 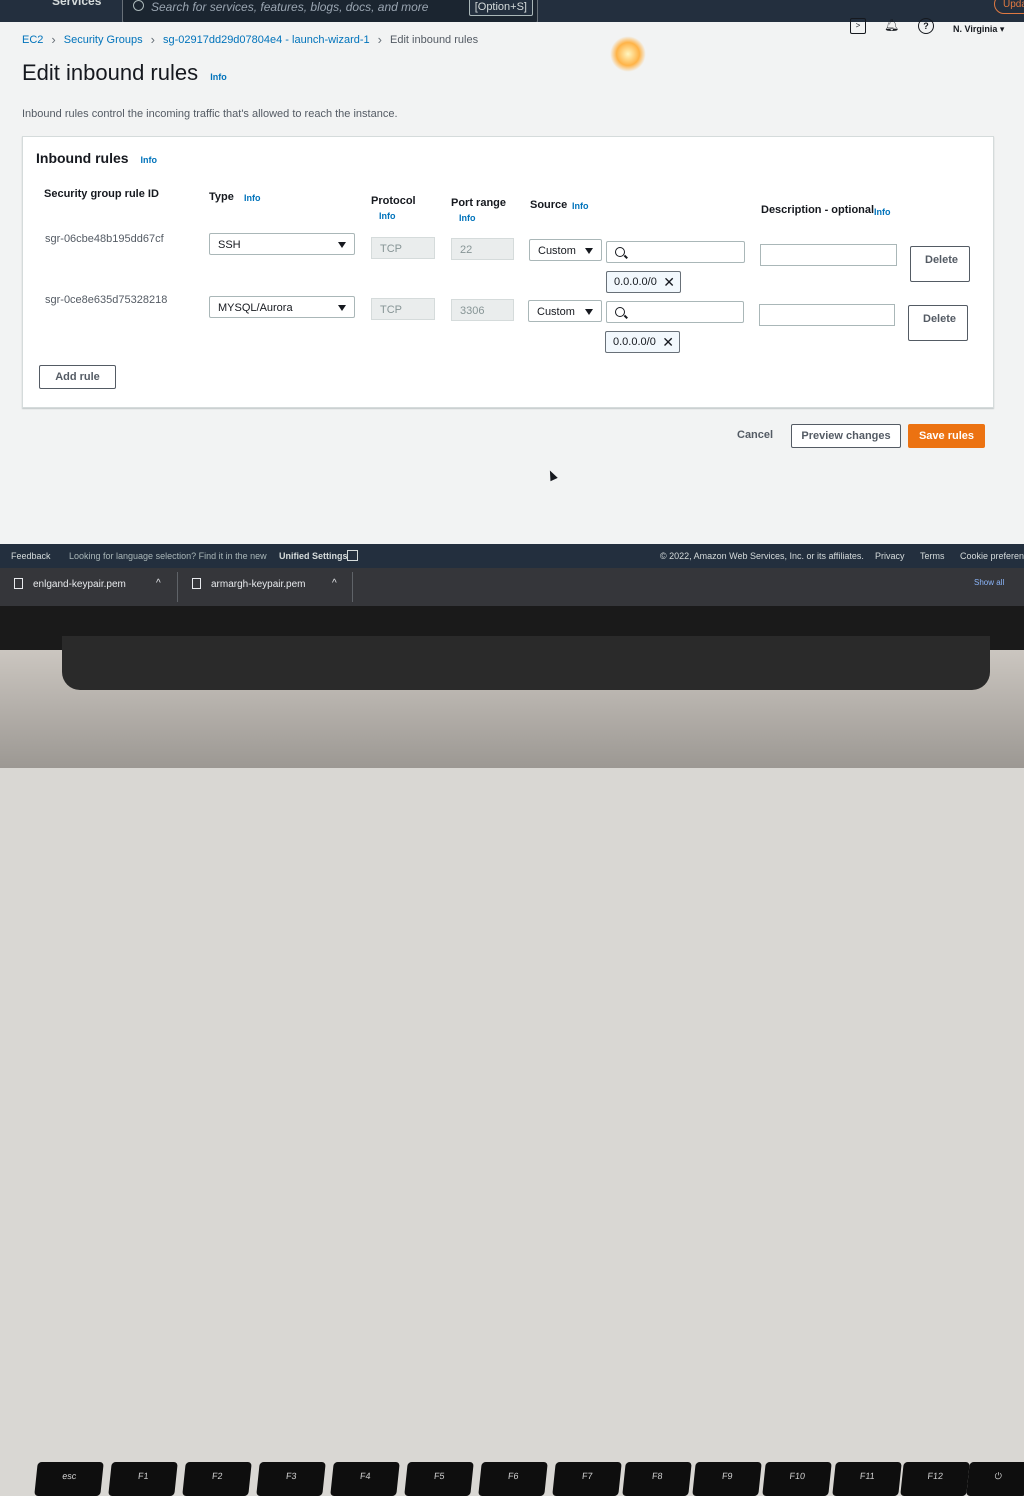 What do you see at coordinates (393, 201) in the screenshot?
I see `col-protocol: Protocol` at bounding box center [393, 201].